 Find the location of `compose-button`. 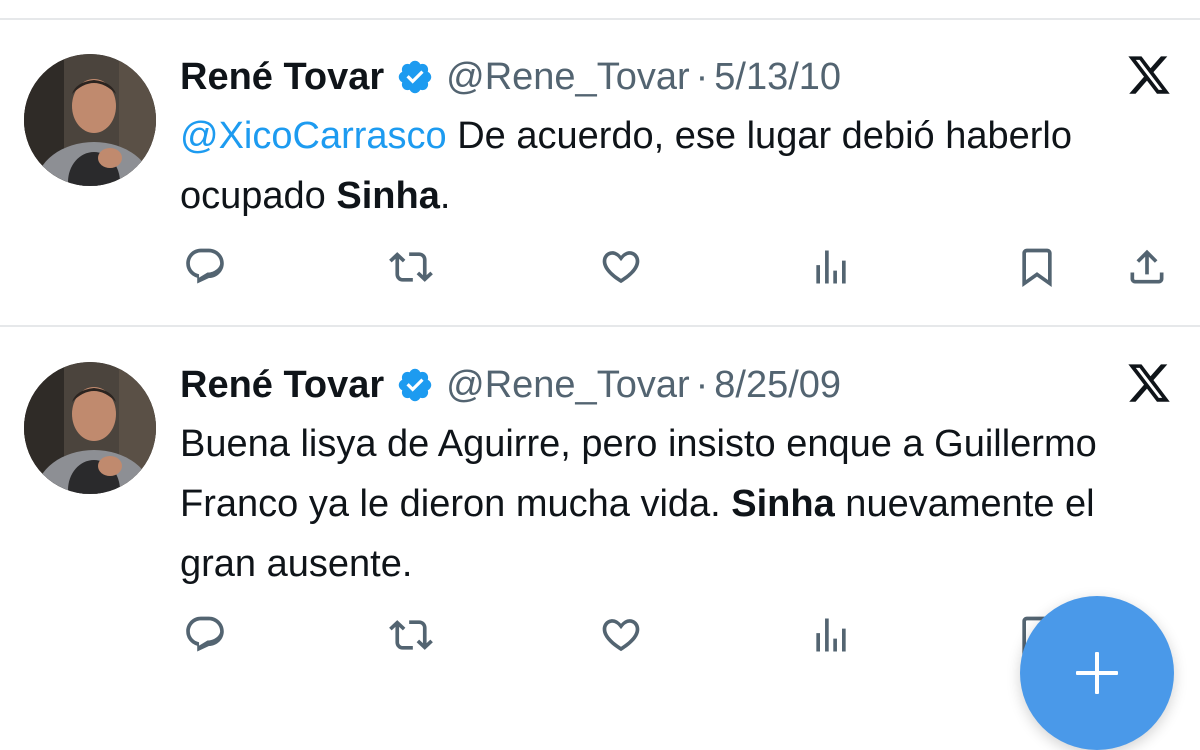

compose-button is located at coordinates (1097, 673).